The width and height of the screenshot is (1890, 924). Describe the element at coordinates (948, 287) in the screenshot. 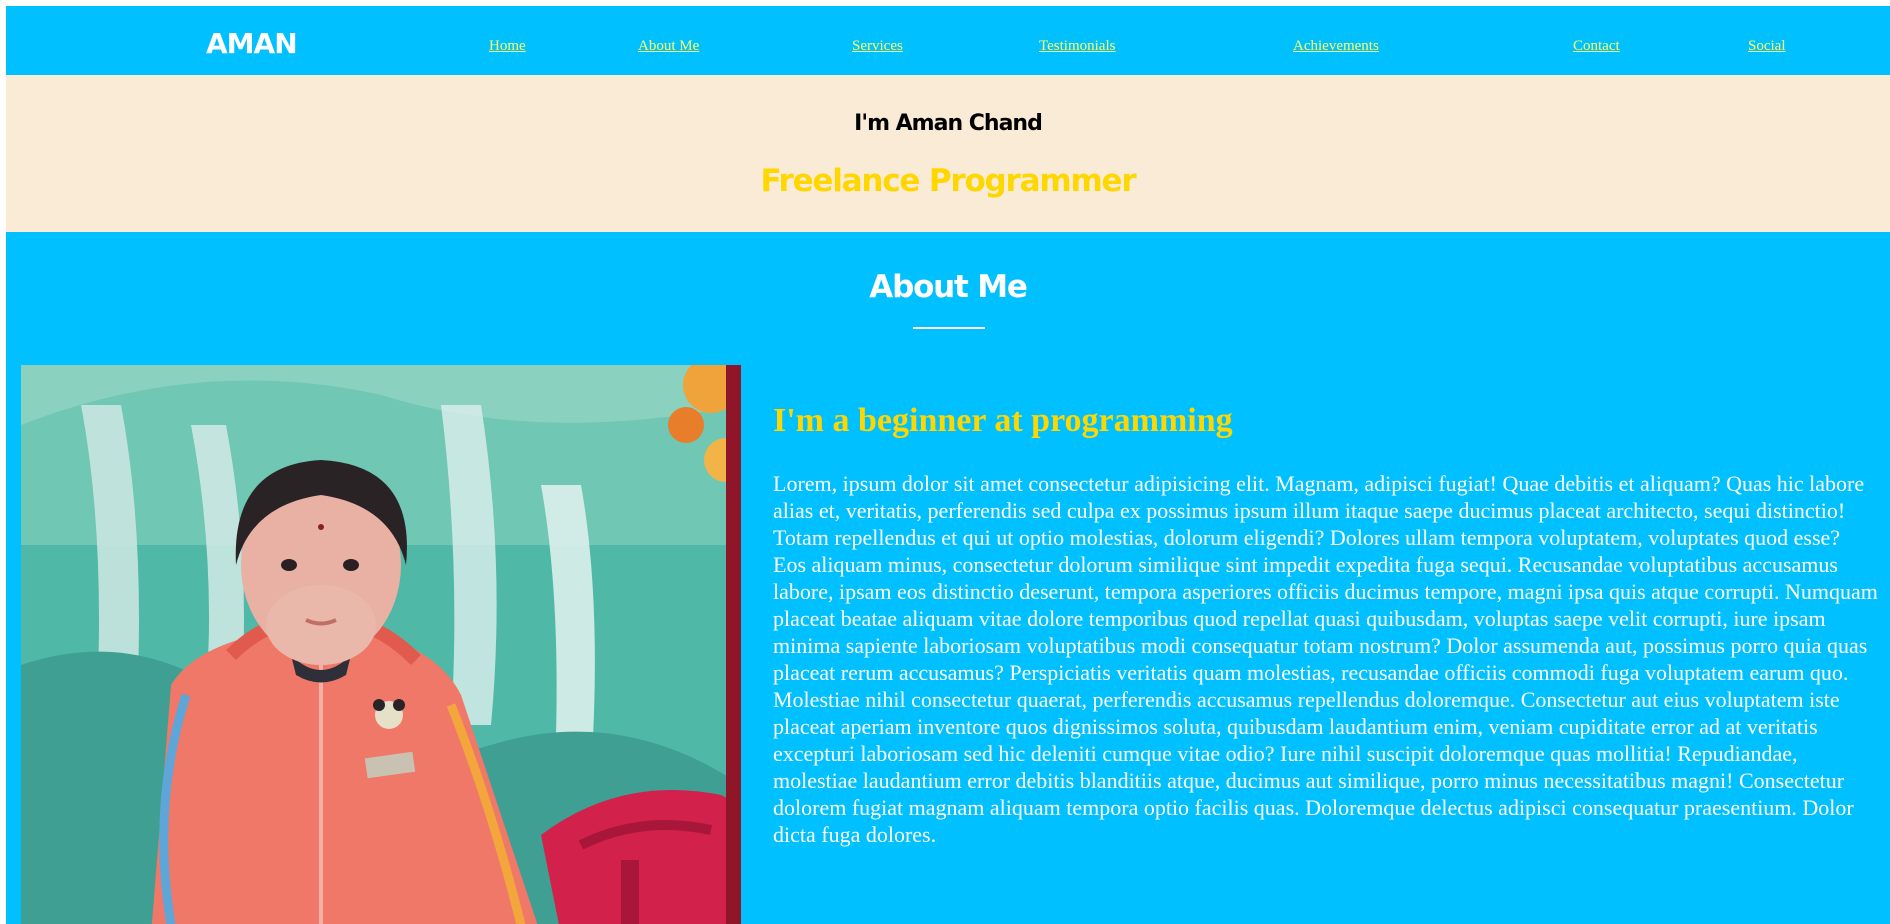

I see `about-title: About Me` at that location.